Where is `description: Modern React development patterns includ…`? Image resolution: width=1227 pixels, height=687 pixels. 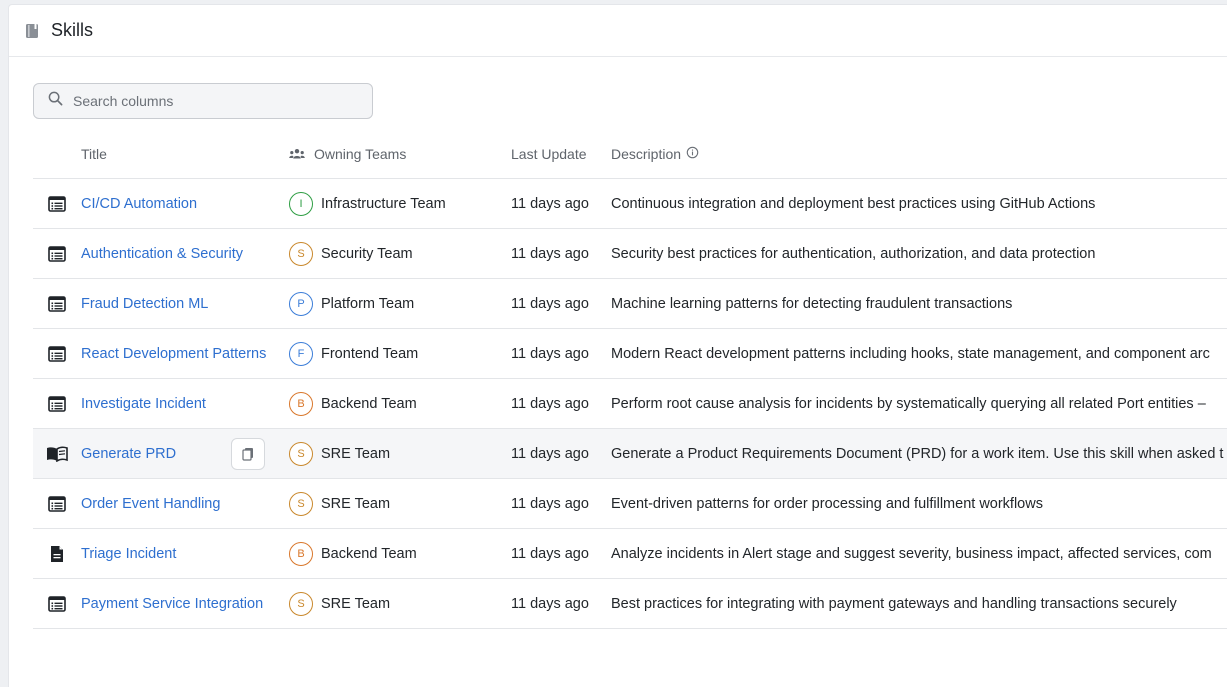
description: Modern React development patterns includ… is located at coordinates (910, 353).